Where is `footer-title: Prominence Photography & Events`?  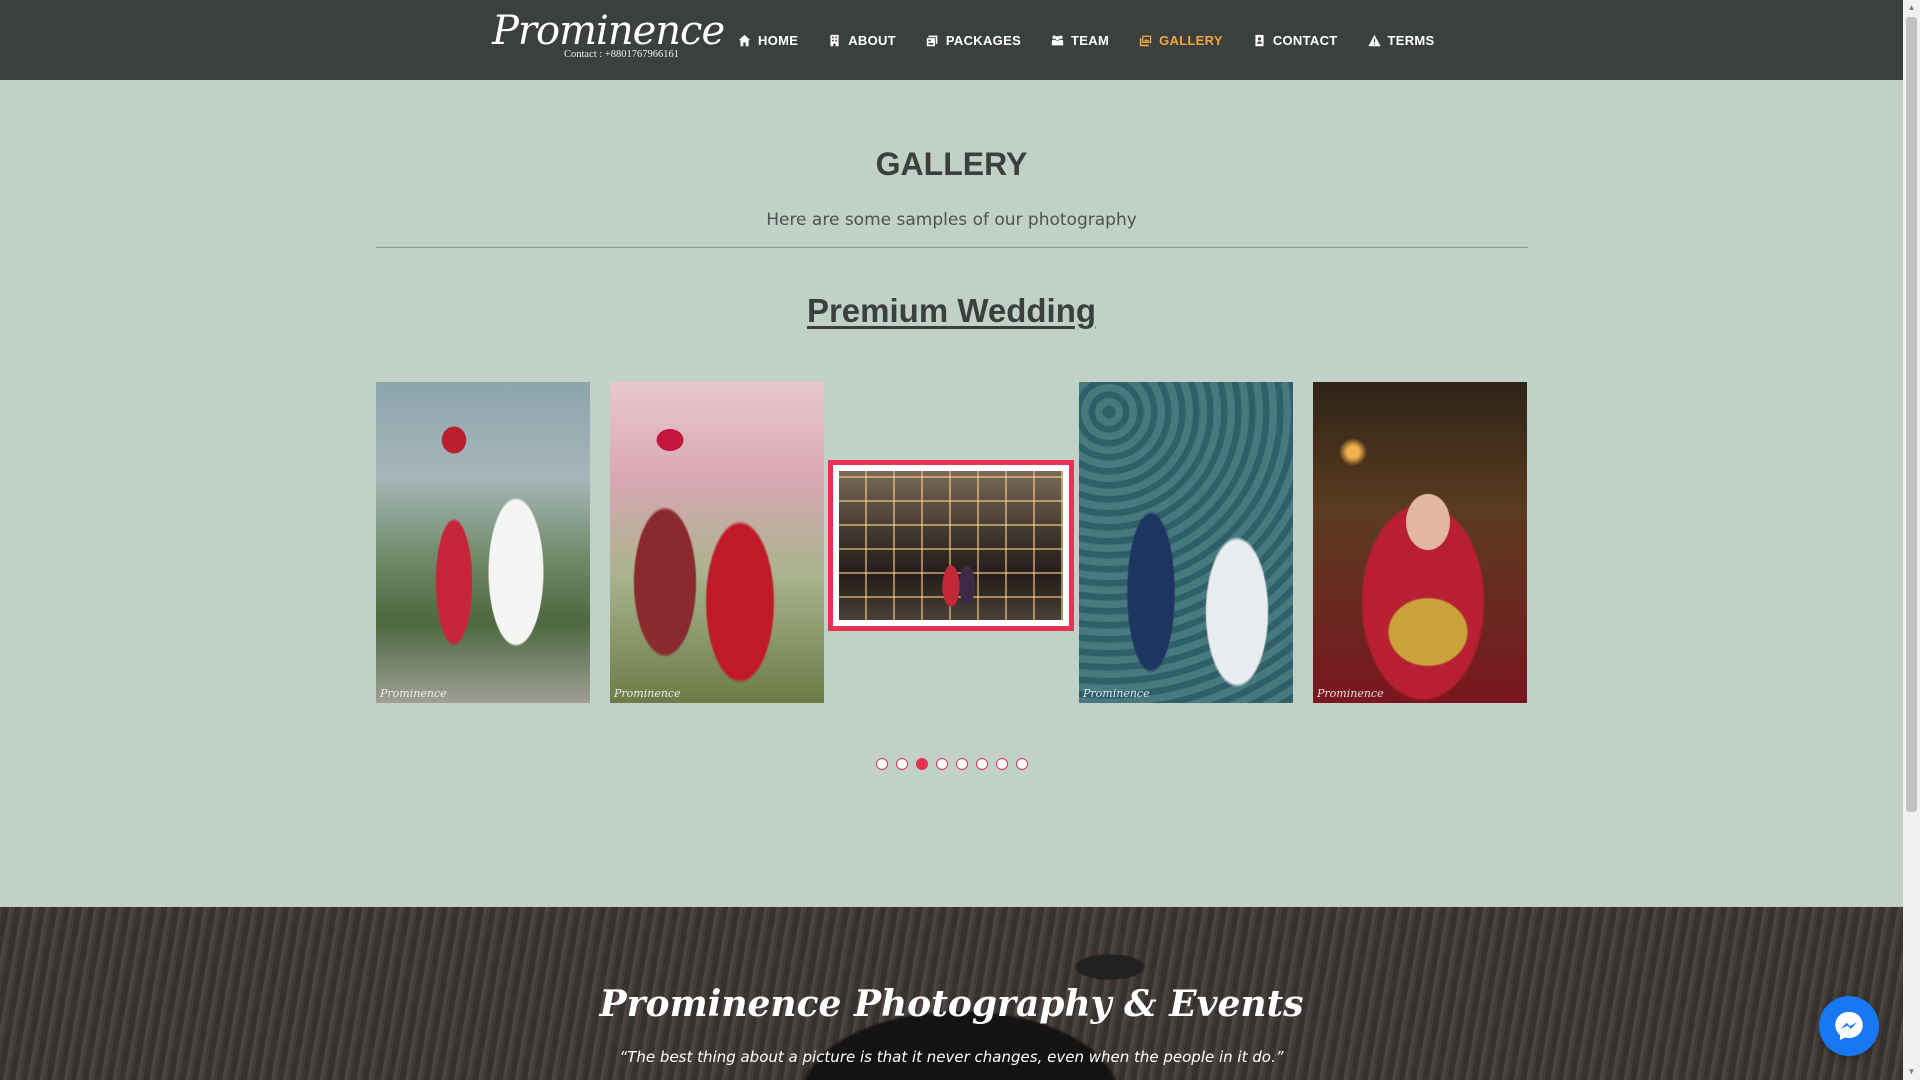 footer-title: Prominence Photography & Events is located at coordinates (951, 1004).